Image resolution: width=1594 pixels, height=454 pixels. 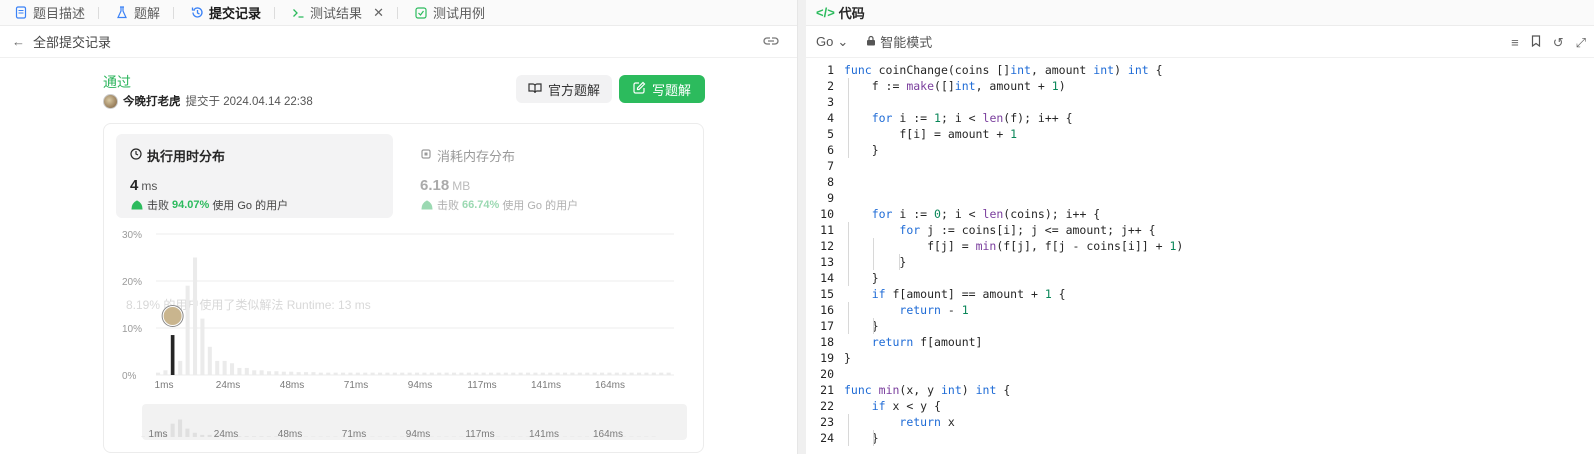 I want to click on mode-toggle: 智能模式, so click(x=899, y=41).